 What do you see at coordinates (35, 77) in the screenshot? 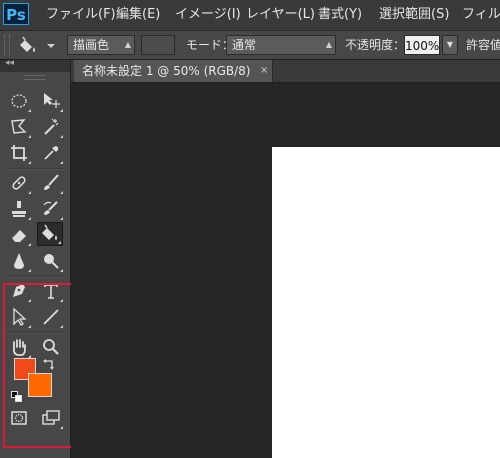
I see `panel-grip` at bounding box center [35, 77].